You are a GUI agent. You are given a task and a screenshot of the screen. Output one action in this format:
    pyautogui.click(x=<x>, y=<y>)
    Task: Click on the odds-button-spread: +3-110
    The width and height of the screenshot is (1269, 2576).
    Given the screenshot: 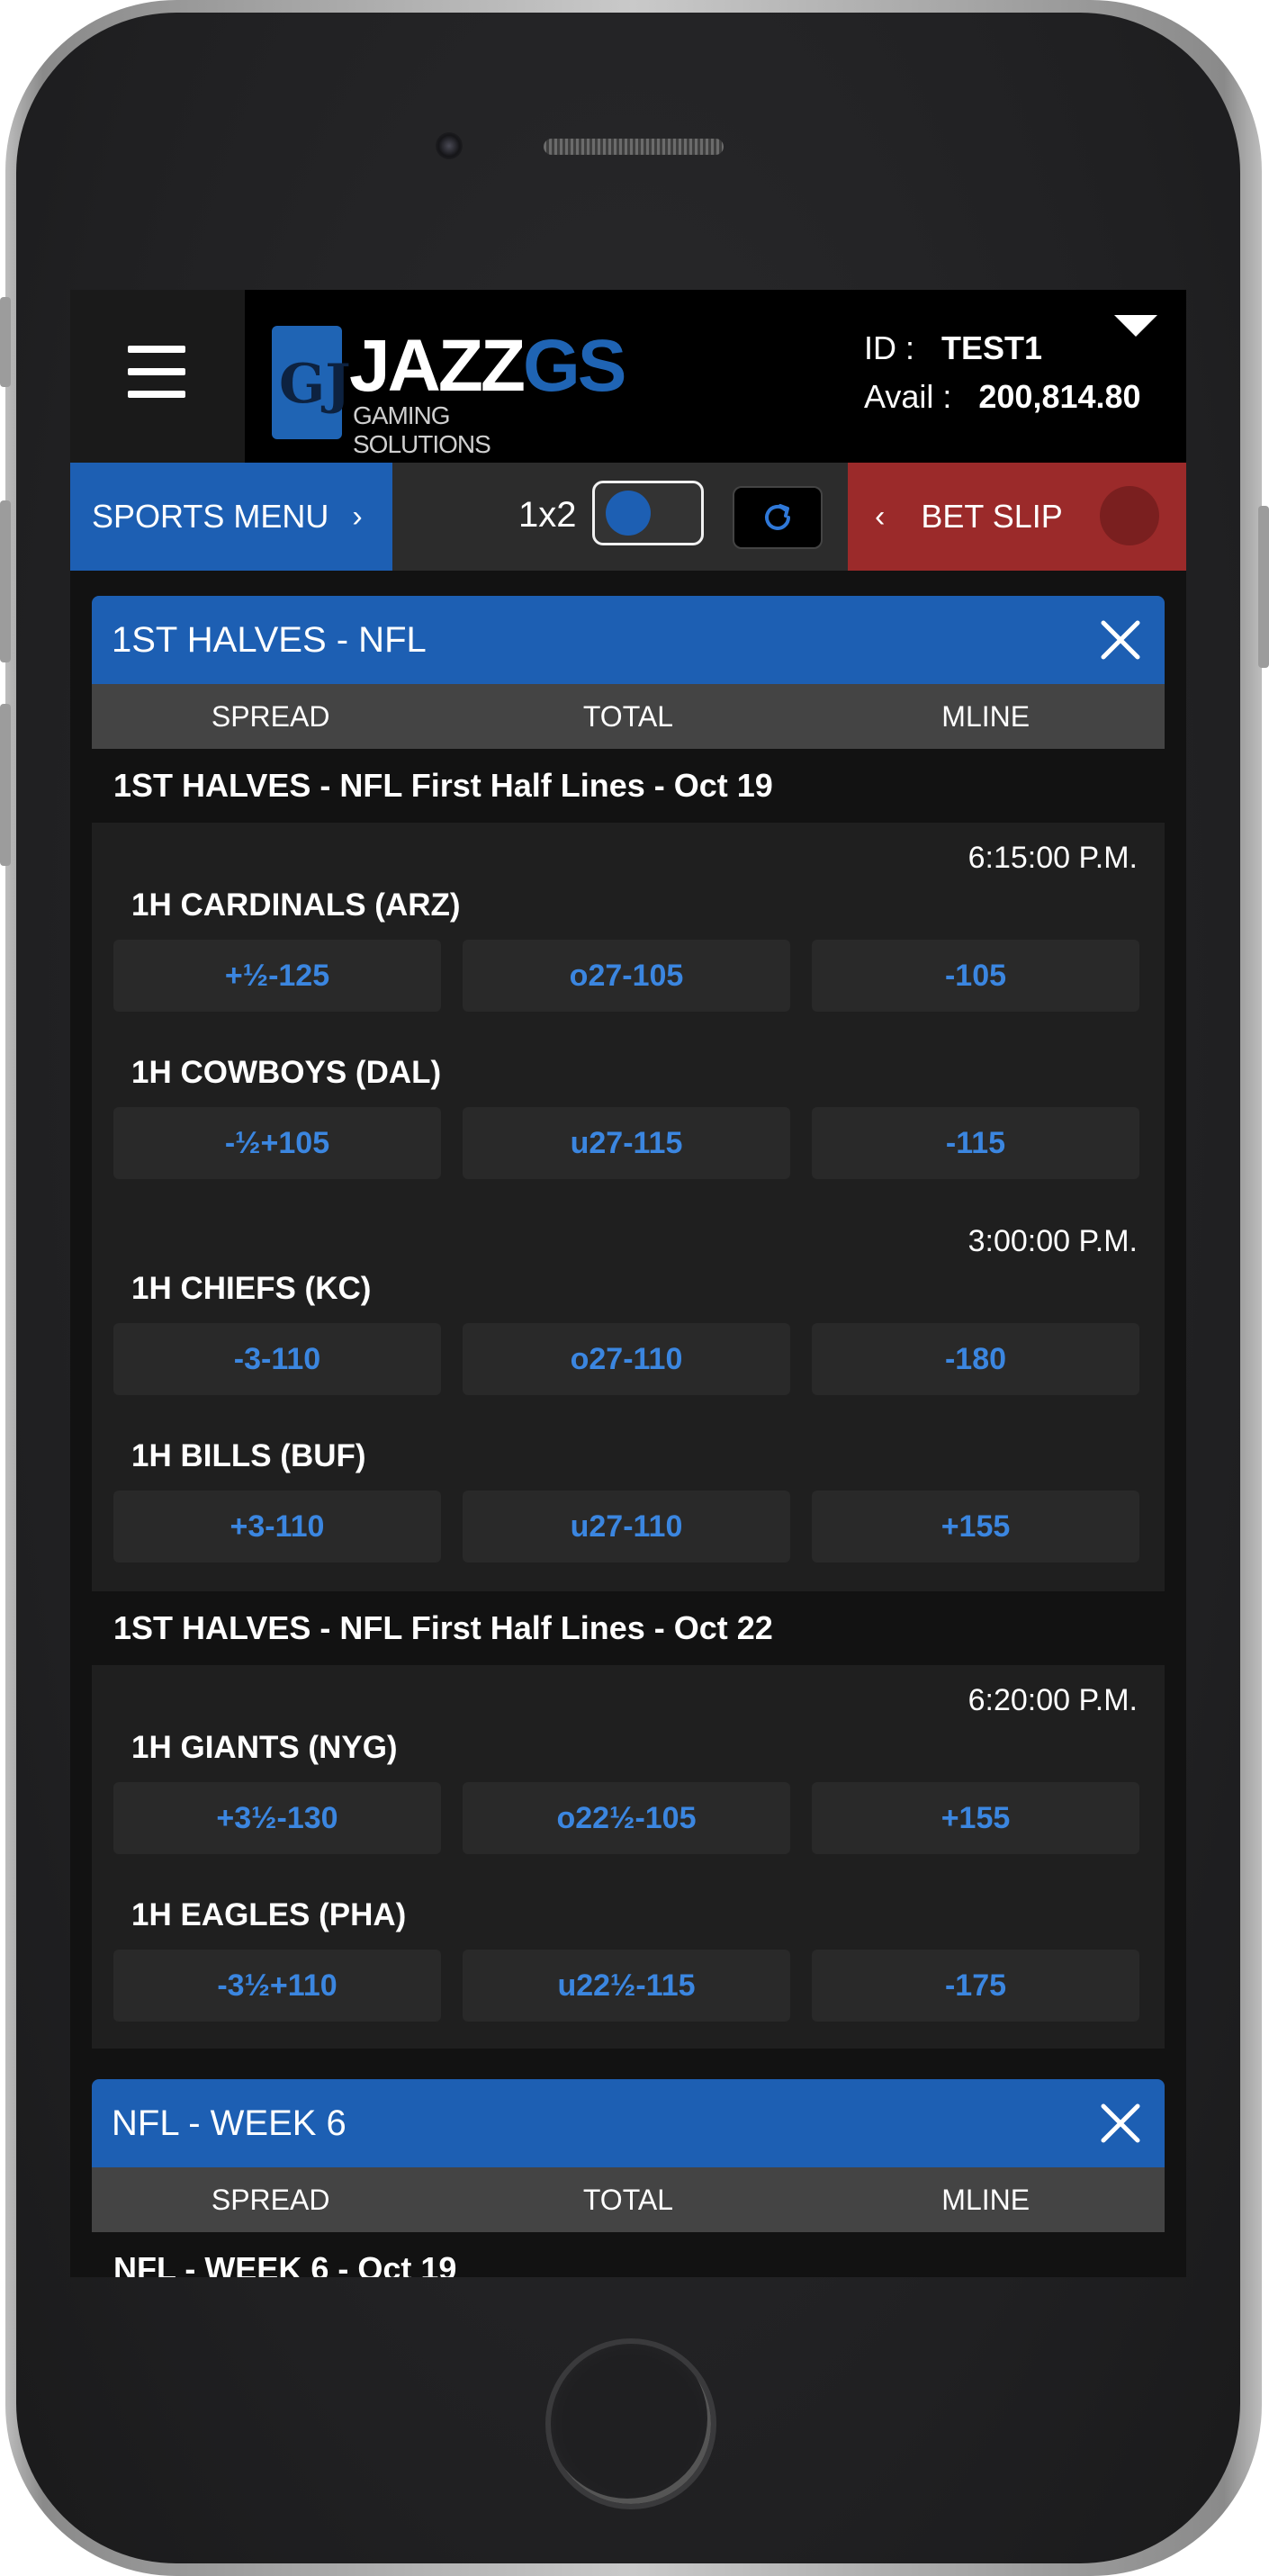 What is the action you would take?
    pyautogui.click(x=277, y=1527)
    